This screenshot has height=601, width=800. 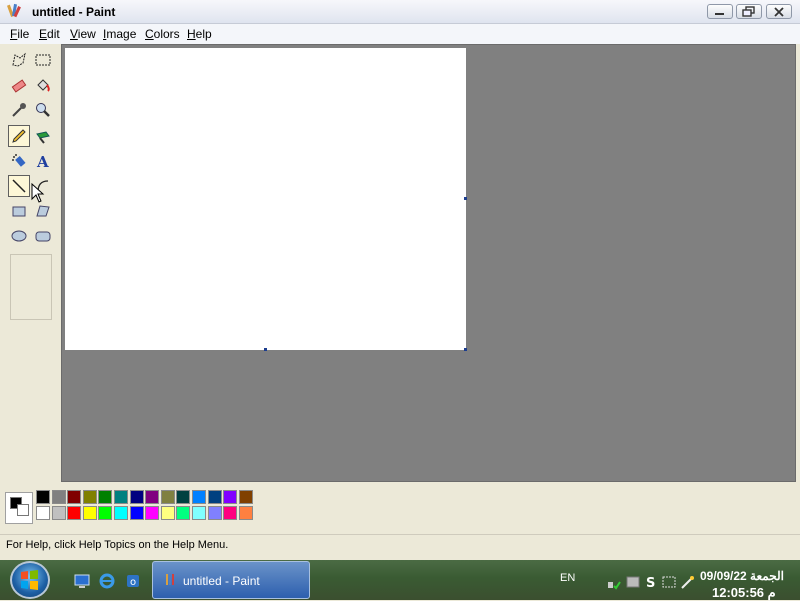 What do you see at coordinates (43, 60) in the screenshot?
I see `rect-select-icon` at bounding box center [43, 60].